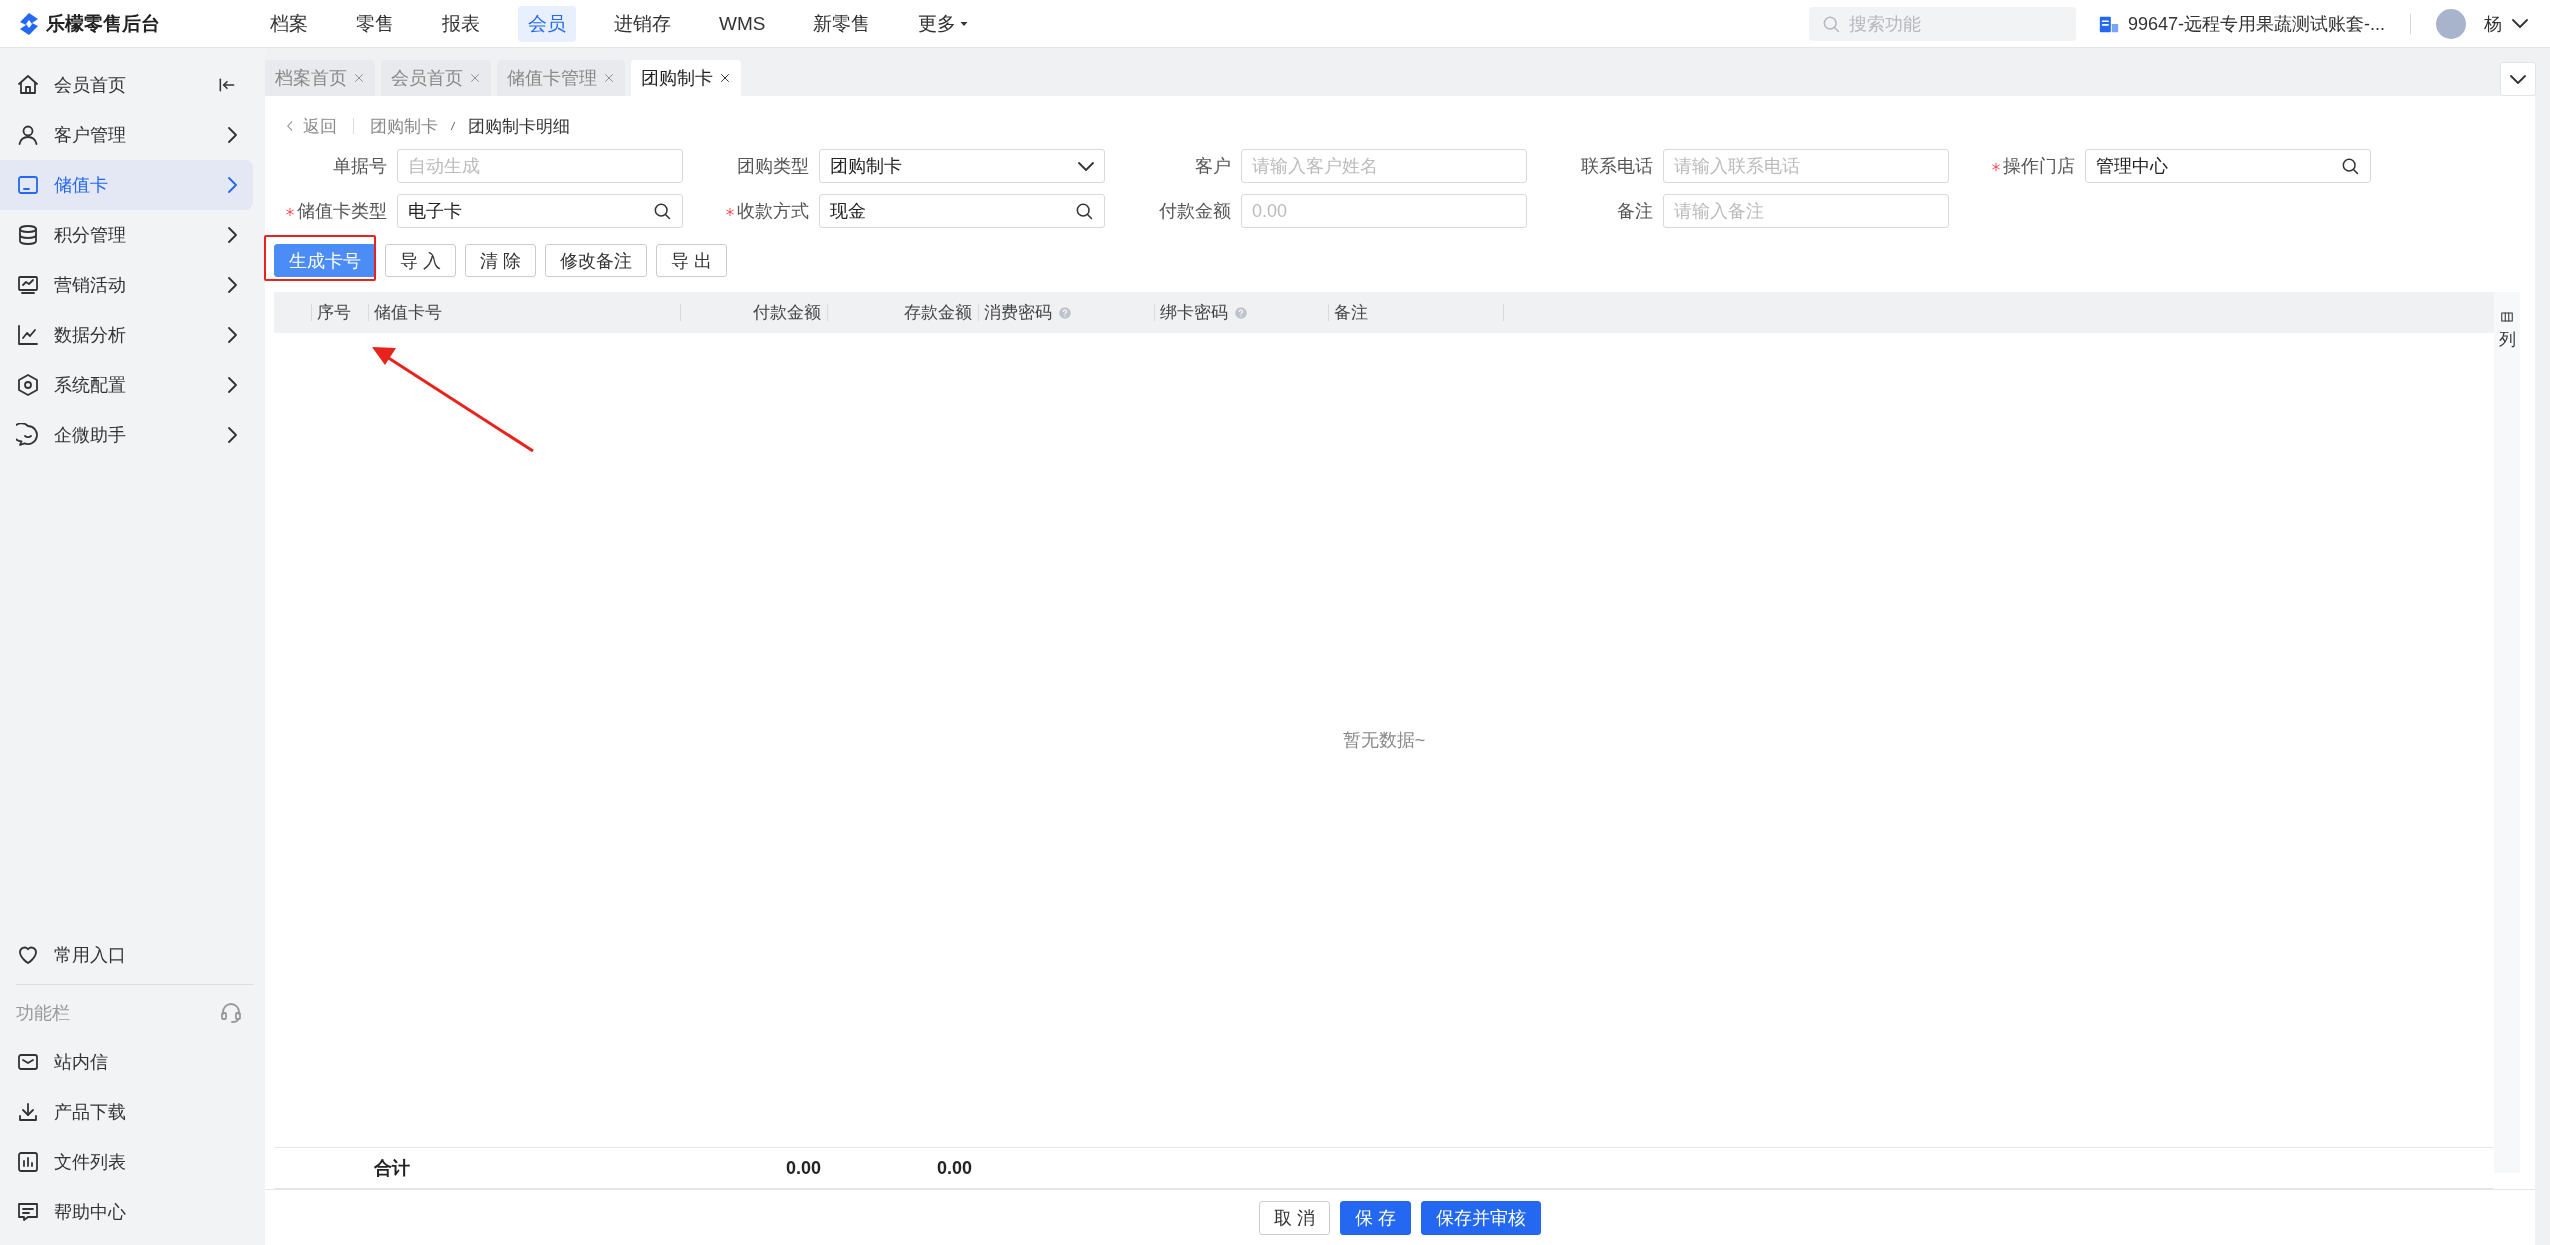 The height and width of the screenshot is (1245, 2550). What do you see at coordinates (501, 260) in the screenshot?
I see `toolbar-button: 清 除` at bounding box center [501, 260].